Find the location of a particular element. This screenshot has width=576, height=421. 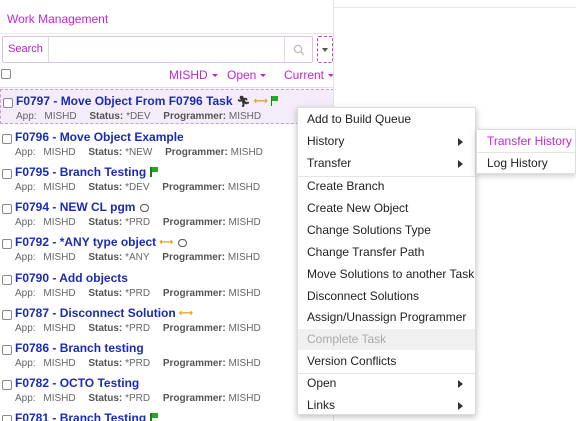

menu-add-to-build-queue: Add to Build Queue is located at coordinates (386, 119).